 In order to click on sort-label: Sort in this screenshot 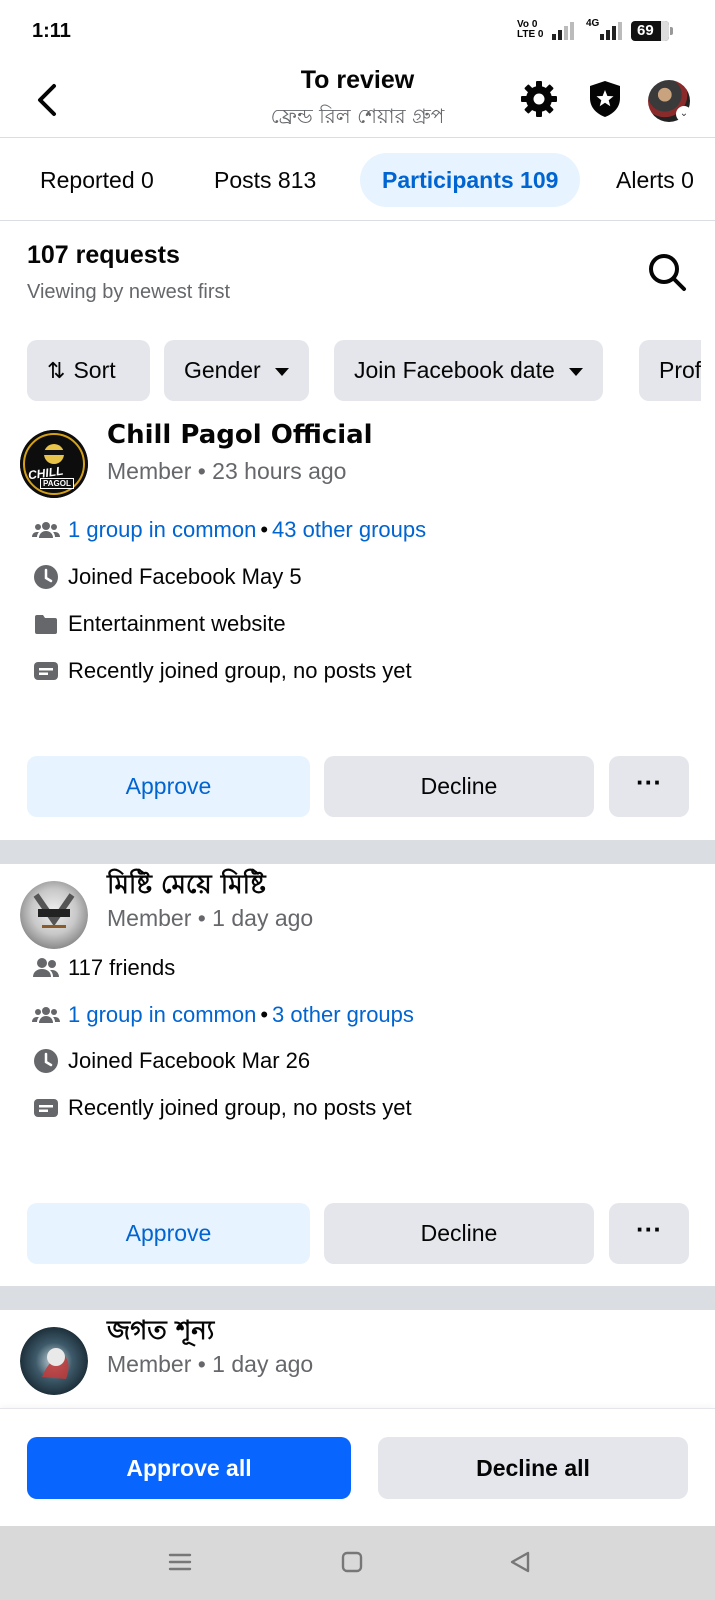, I will do `click(94, 370)`.